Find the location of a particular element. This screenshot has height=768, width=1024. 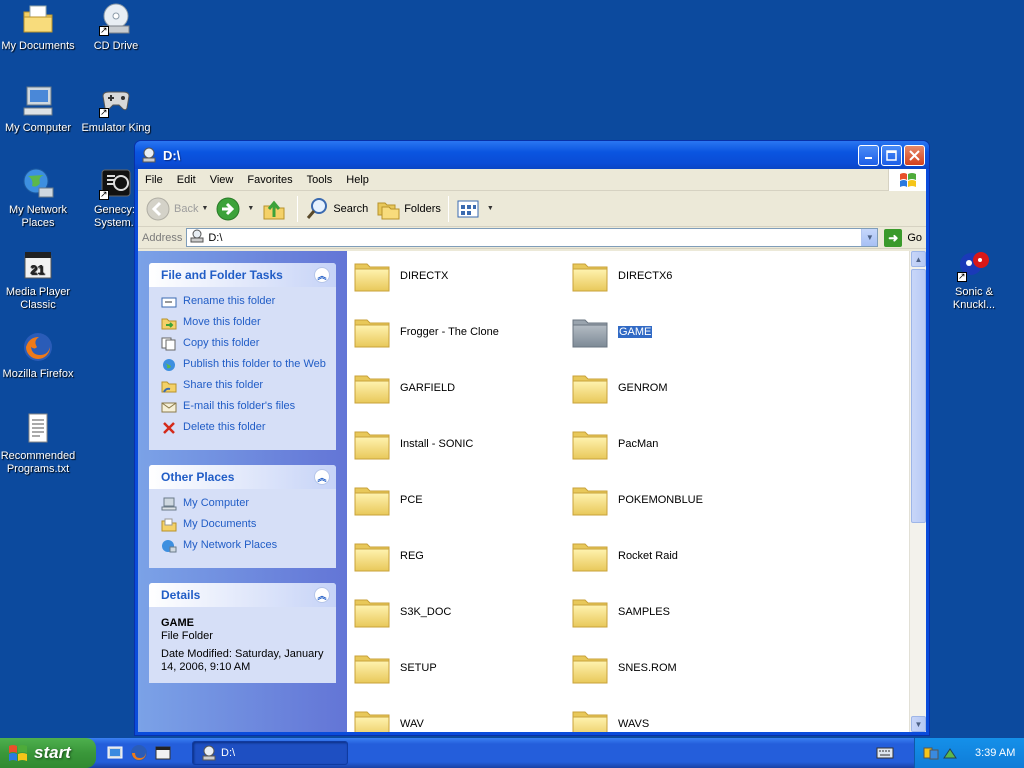

maximize-button is located at coordinates (891, 155).